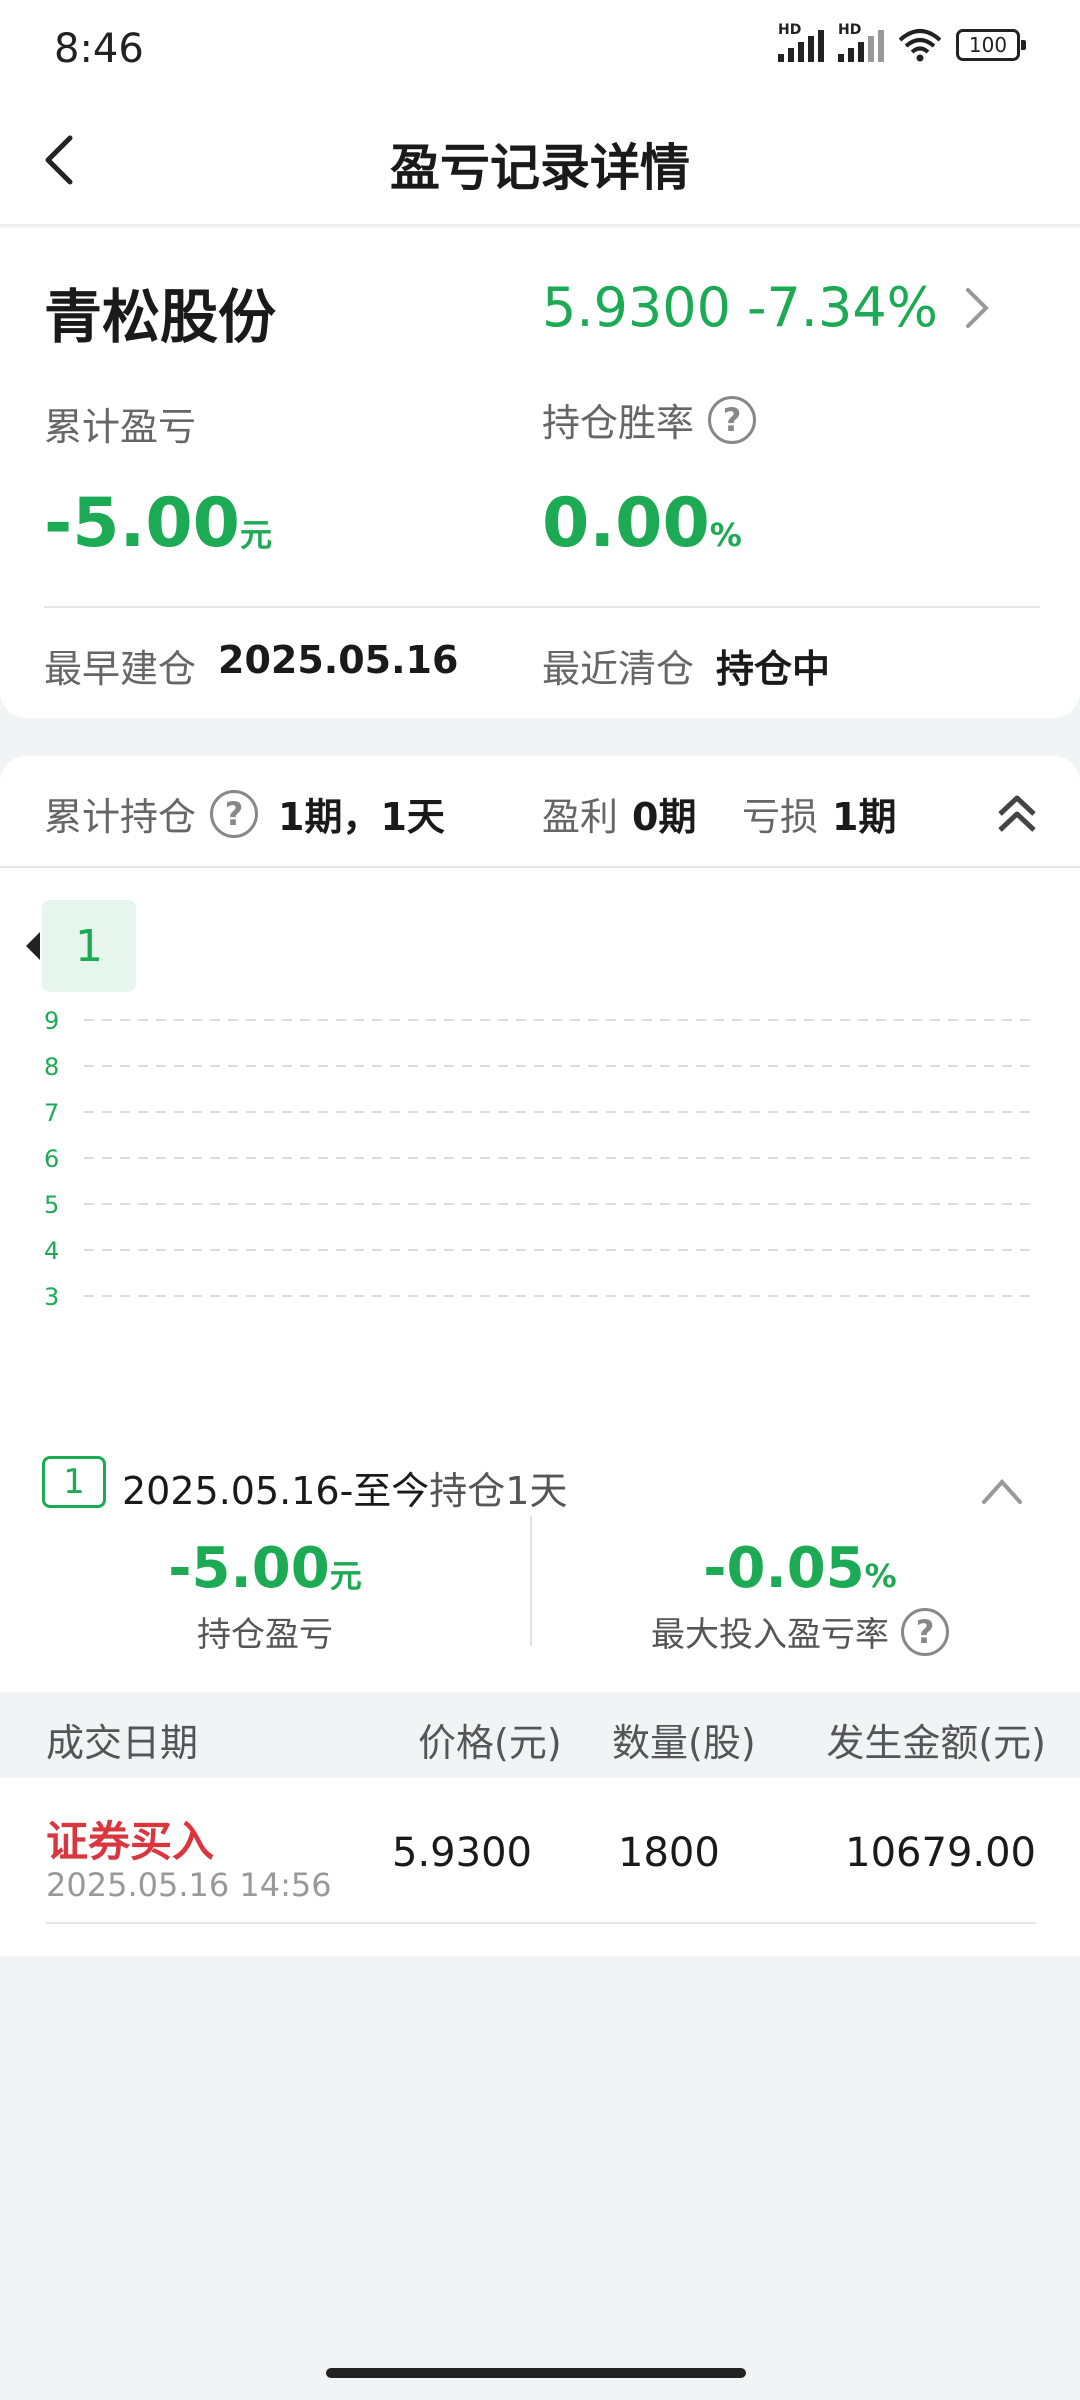  I want to click on win-rate-value: 0.00, so click(626, 523).